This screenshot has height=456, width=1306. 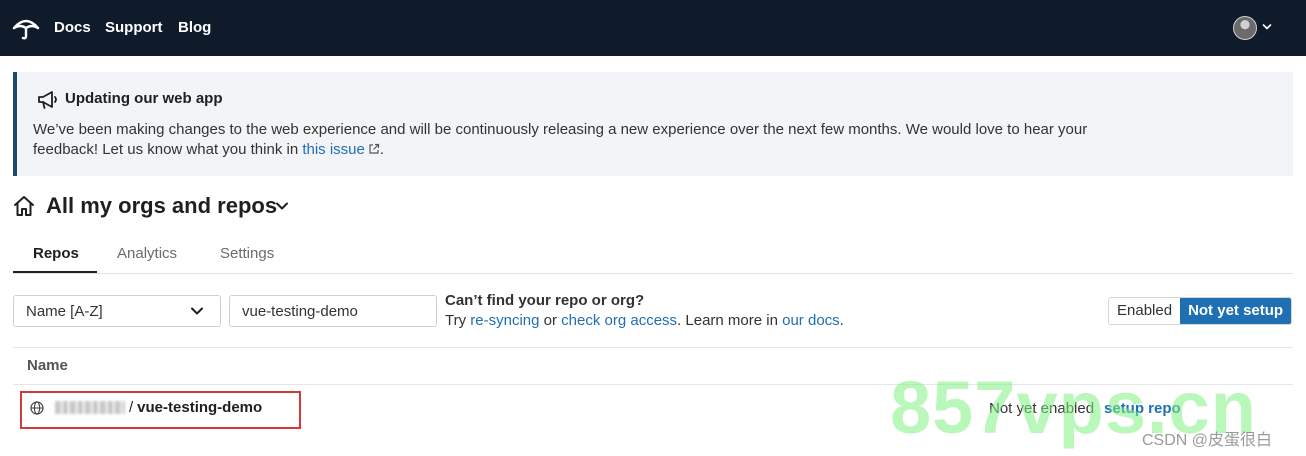 What do you see at coordinates (134, 27) in the screenshot?
I see `nav-support-link: Support` at bounding box center [134, 27].